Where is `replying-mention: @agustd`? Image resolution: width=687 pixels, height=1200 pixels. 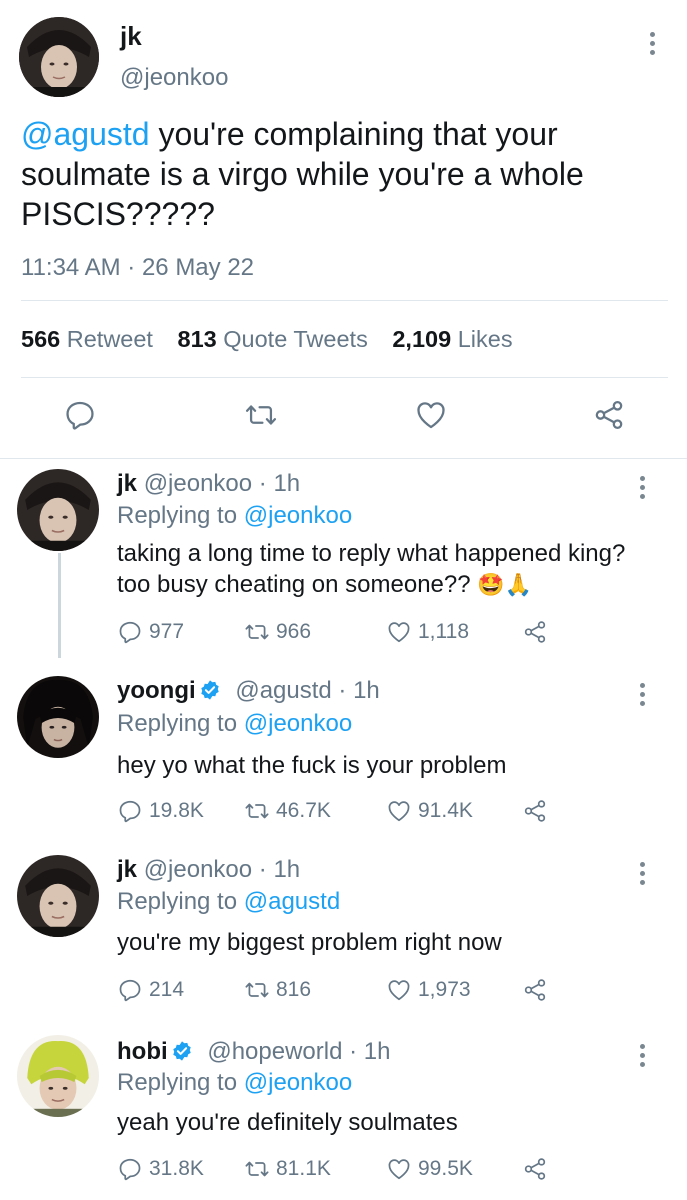
replying-mention: @agustd is located at coordinates (292, 901).